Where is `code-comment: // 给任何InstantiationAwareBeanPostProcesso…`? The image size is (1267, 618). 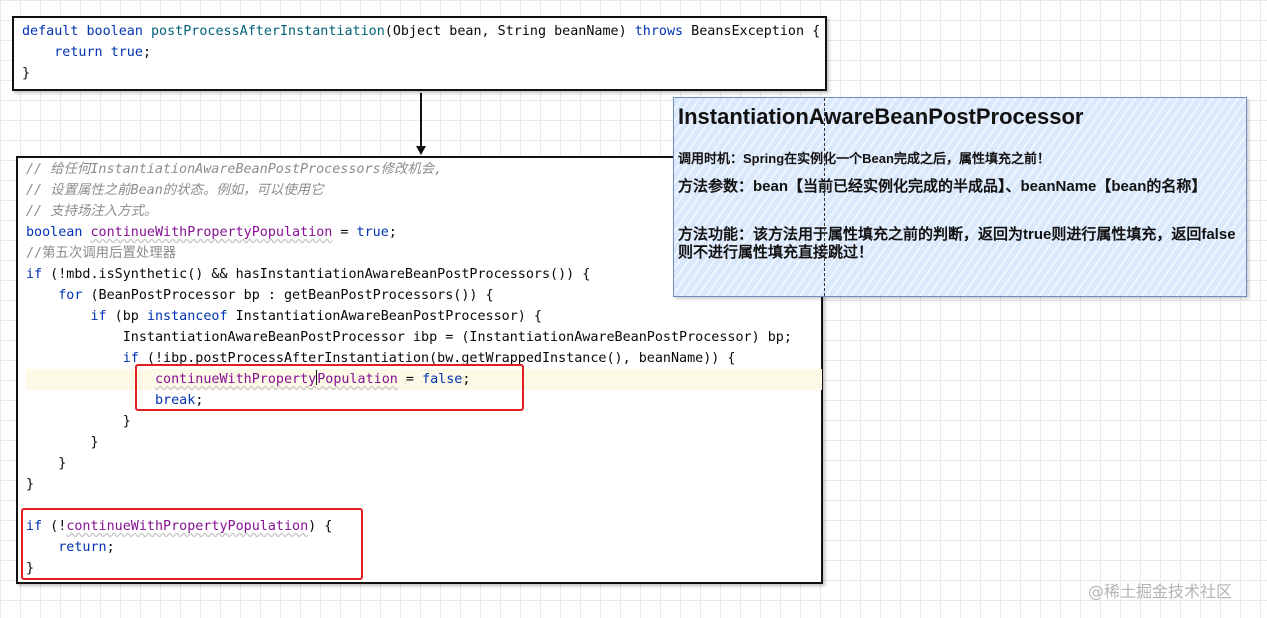 code-comment: // 给任何InstantiationAwareBeanPostProcesso… is located at coordinates (234, 169).